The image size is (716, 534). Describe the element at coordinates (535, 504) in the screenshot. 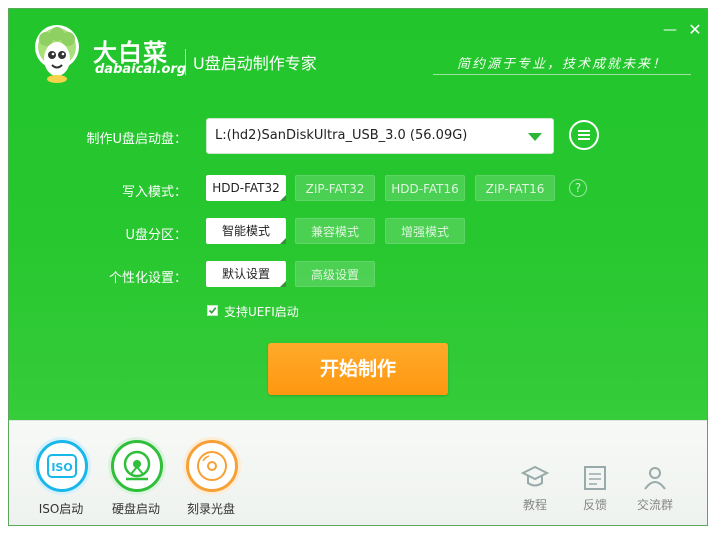

I see `tutorial-link: 教程` at that location.